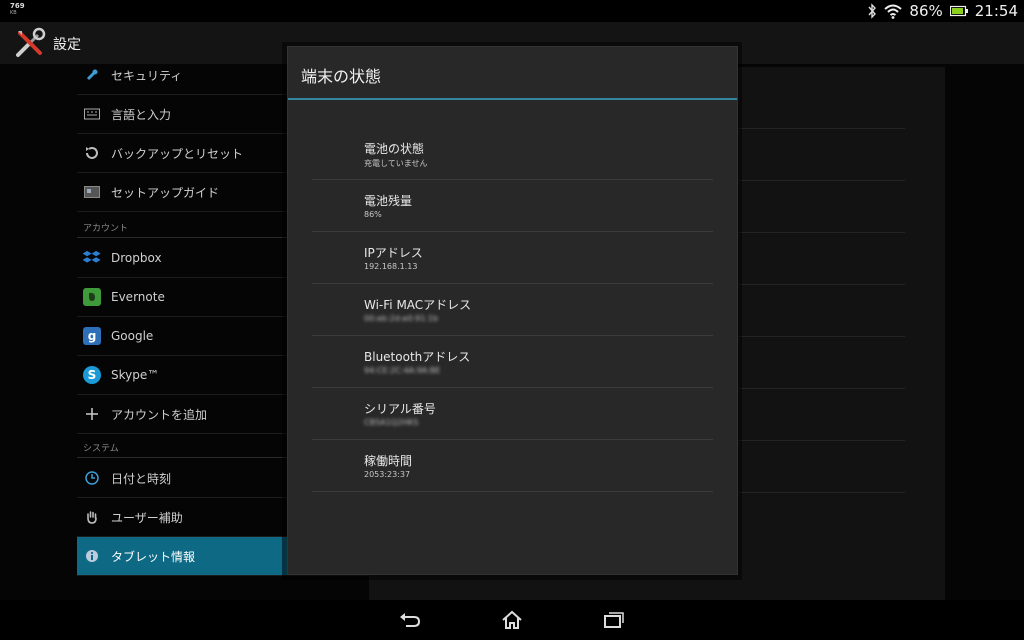 The image size is (1024, 640). I want to click on skype-icon: S, so click(92, 375).